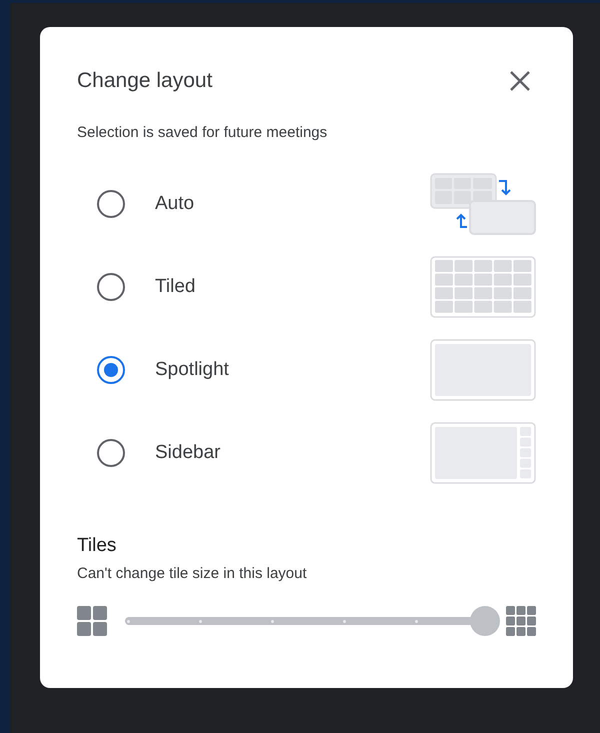  I want to click on section-note: Can't change tile size in this layout, so click(192, 573).